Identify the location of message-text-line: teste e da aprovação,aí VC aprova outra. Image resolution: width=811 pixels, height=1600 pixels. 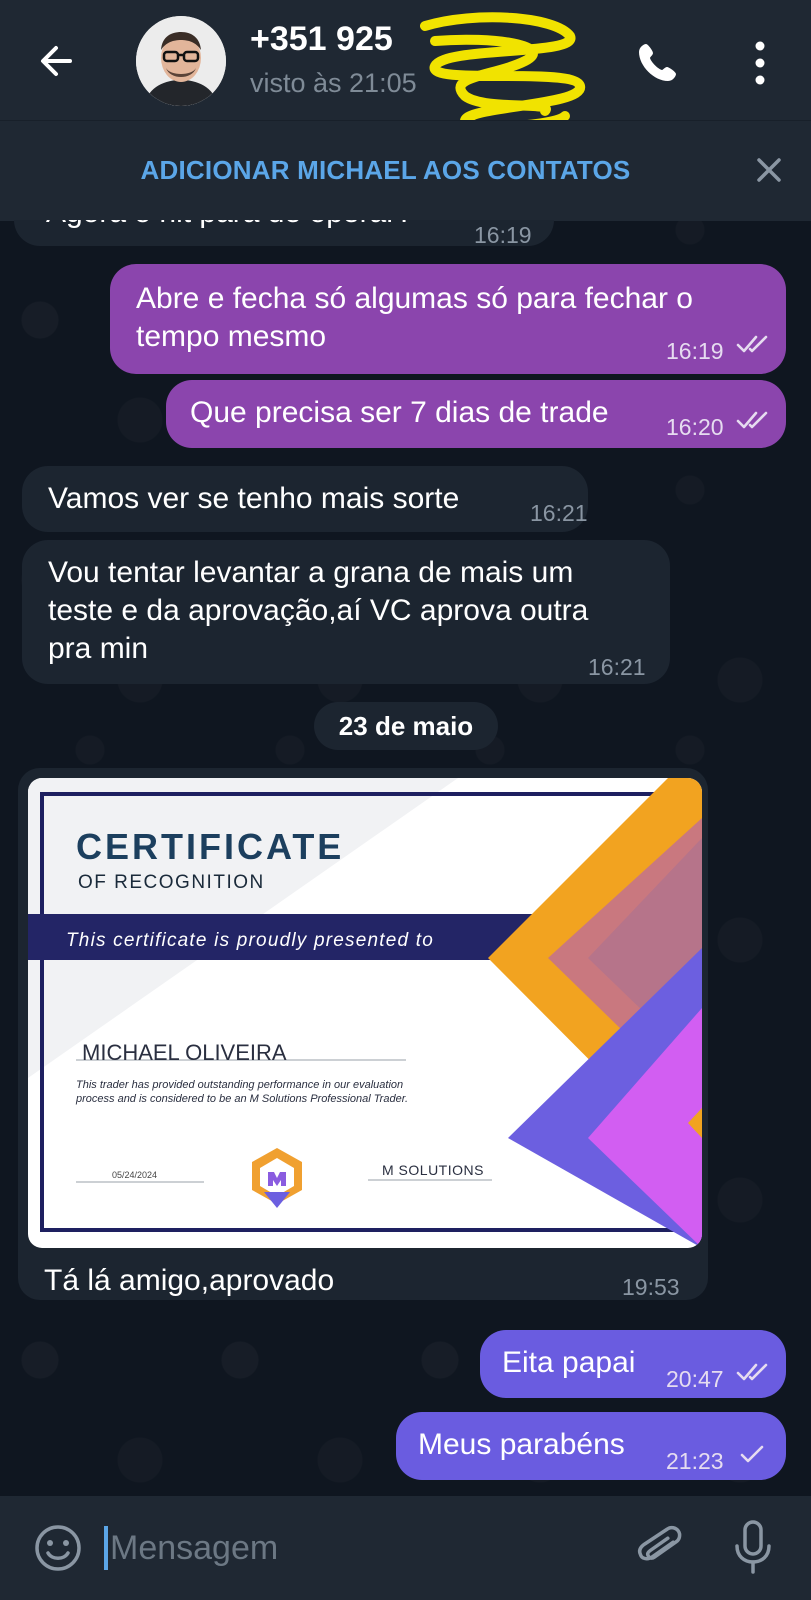
(318, 610).